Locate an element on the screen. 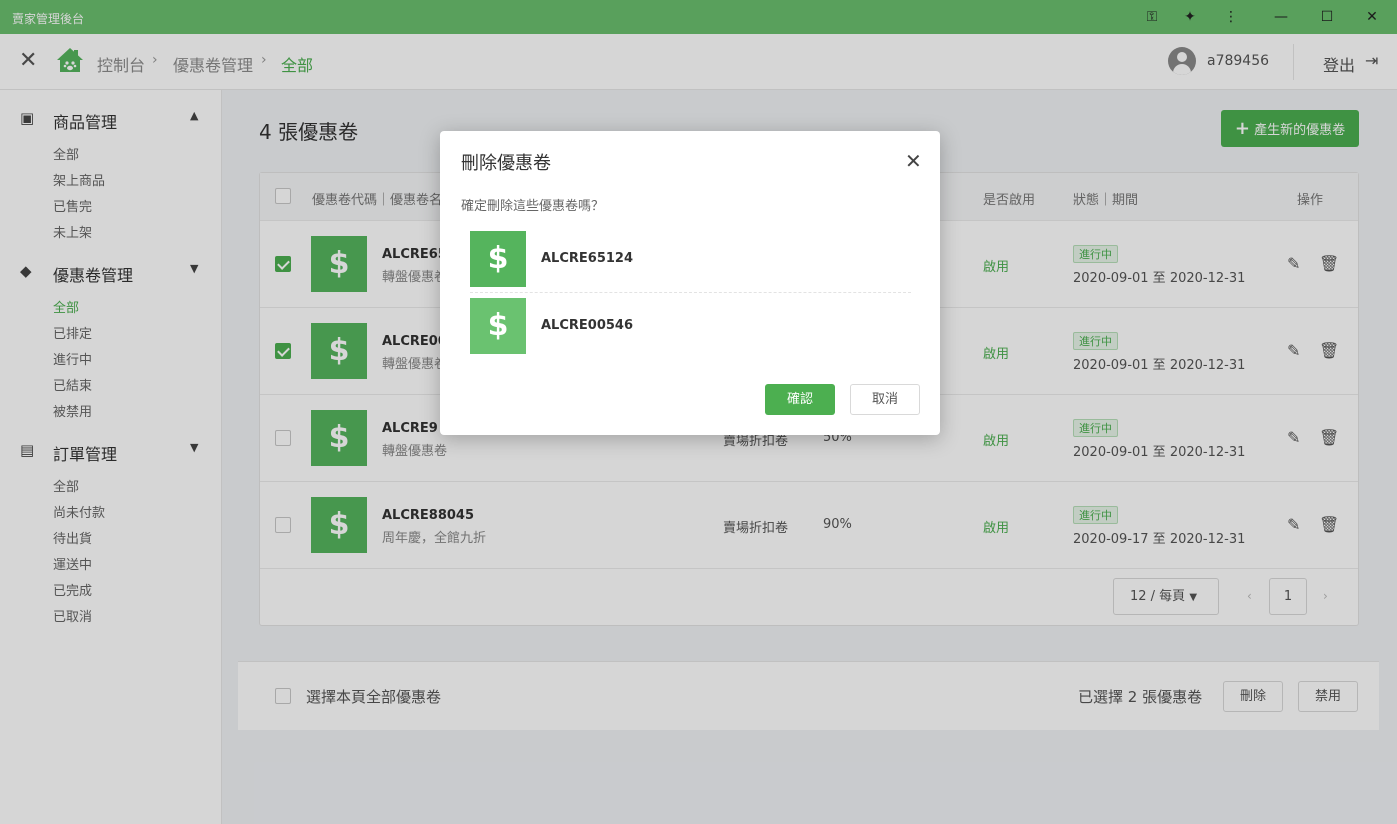 This screenshot has width=1397, height=824. coupon-code: ALCRE65124 is located at coordinates (587, 258).